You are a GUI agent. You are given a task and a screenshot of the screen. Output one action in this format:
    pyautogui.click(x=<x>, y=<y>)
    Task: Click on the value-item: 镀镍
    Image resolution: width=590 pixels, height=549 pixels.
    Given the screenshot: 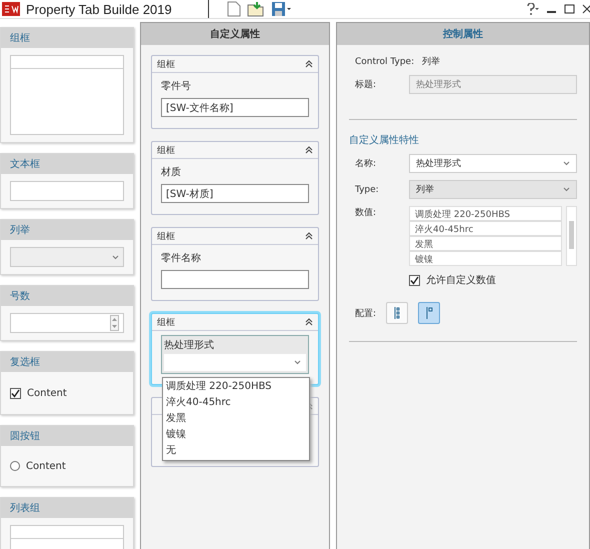 What is the action you would take?
    pyautogui.click(x=485, y=258)
    